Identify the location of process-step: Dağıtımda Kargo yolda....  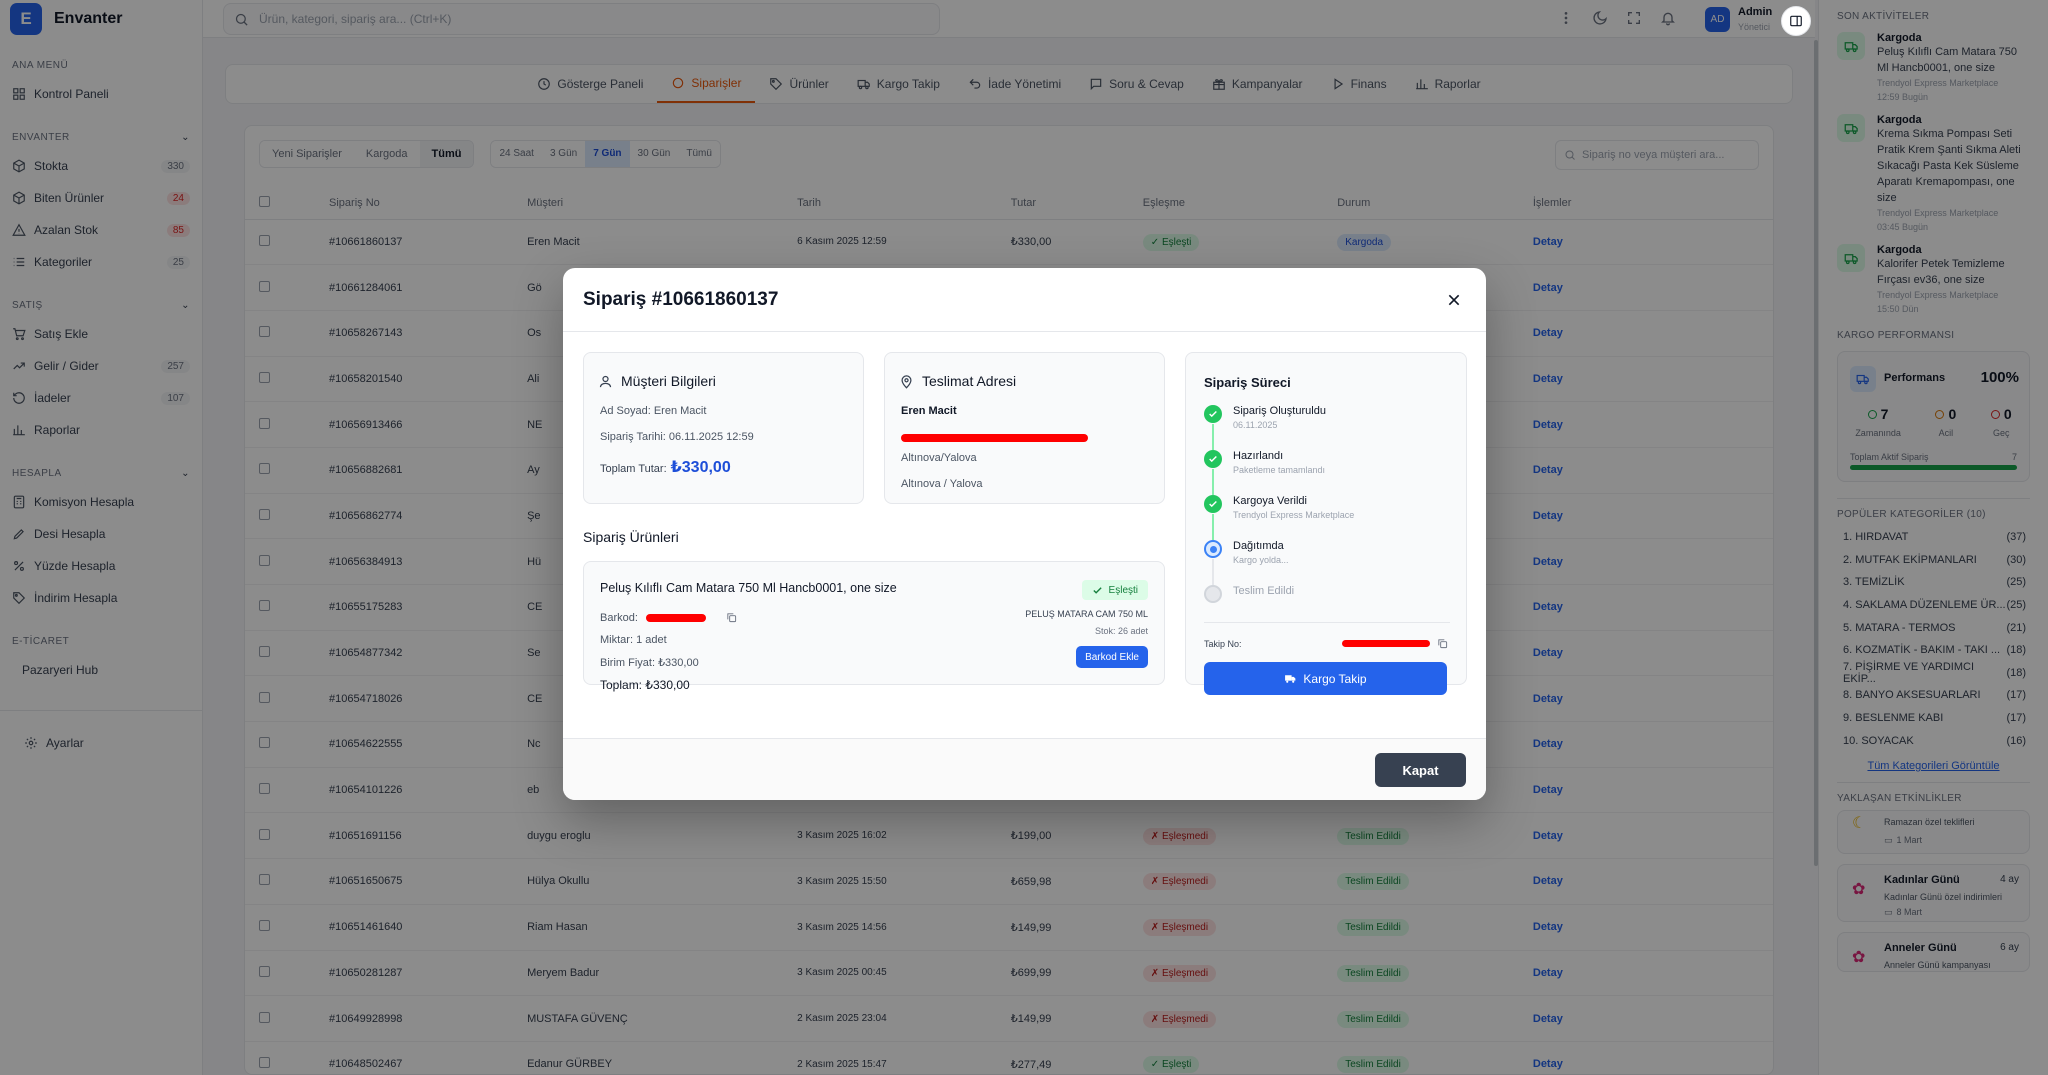
(1246, 552).